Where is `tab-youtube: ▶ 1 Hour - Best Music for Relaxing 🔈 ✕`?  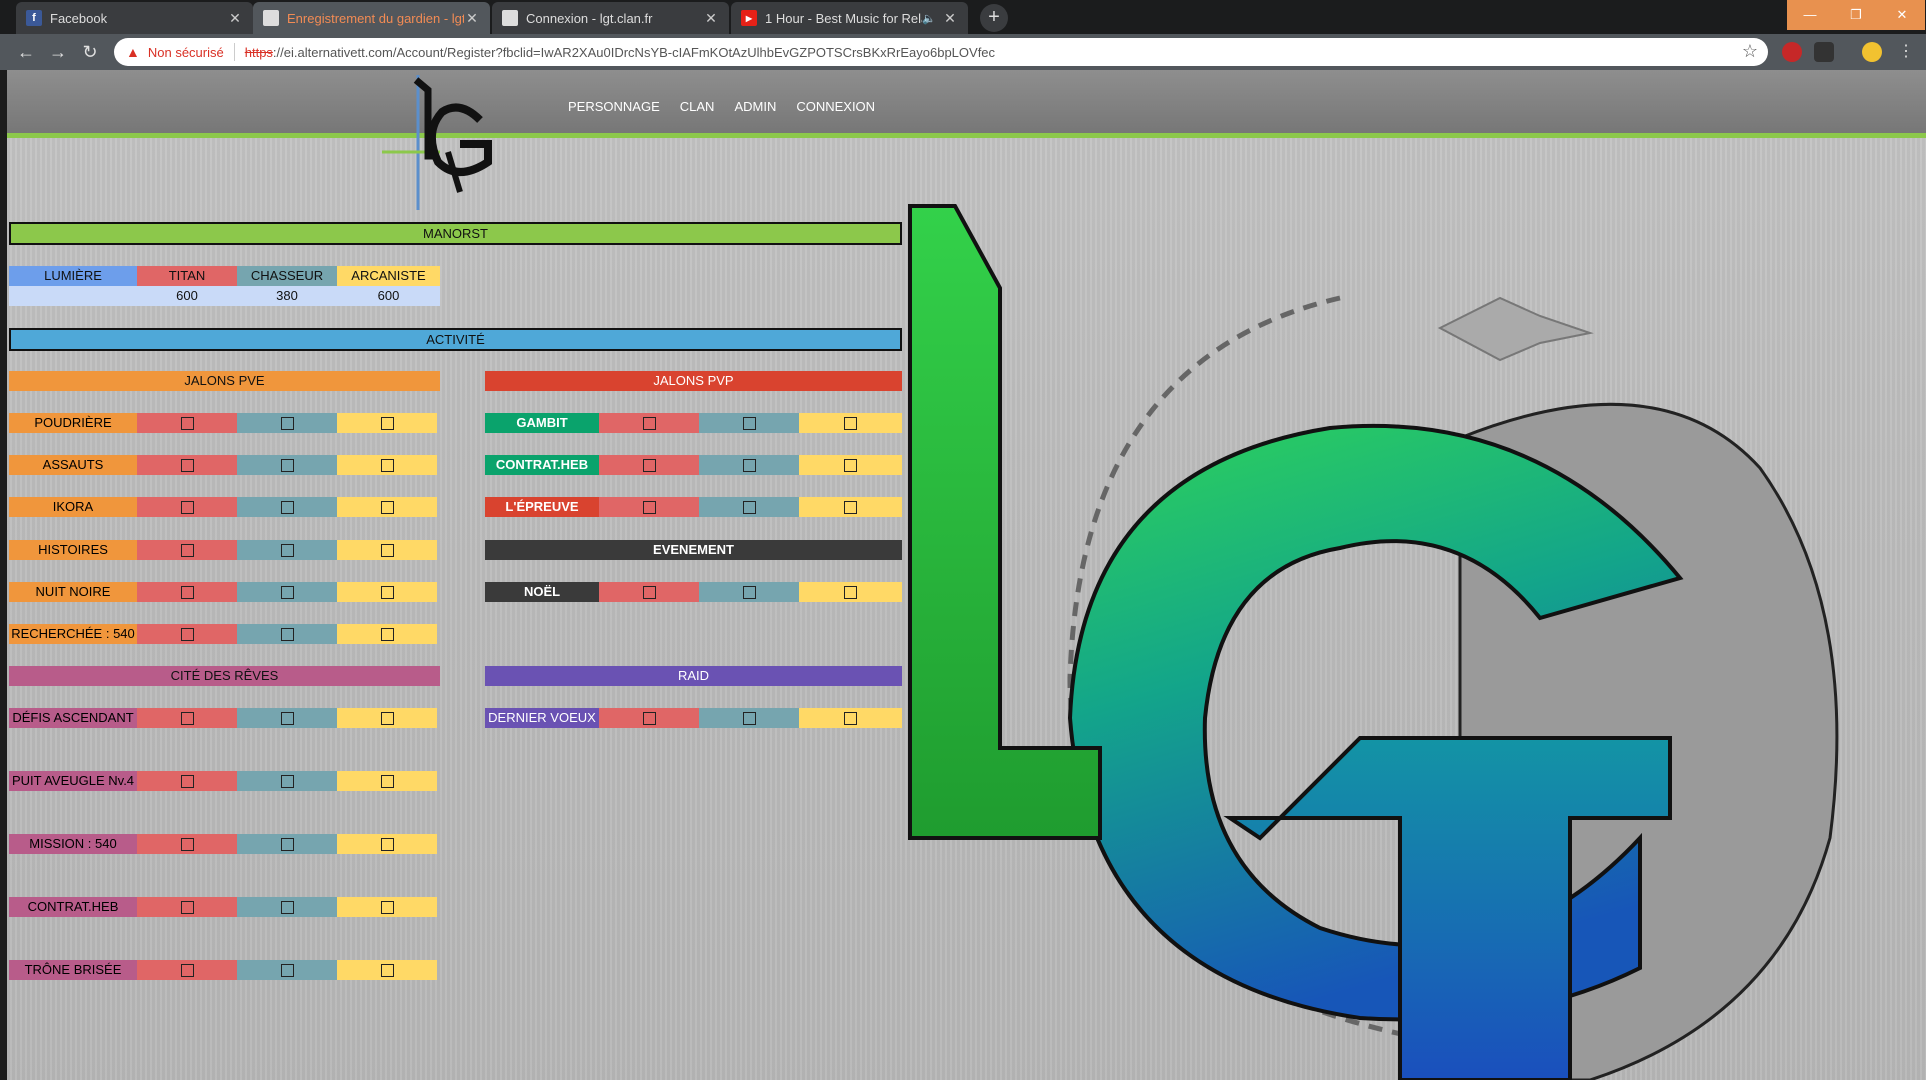 tab-youtube: ▶ 1 Hour - Best Music for Relaxing 🔈 ✕ is located at coordinates (849, 18).